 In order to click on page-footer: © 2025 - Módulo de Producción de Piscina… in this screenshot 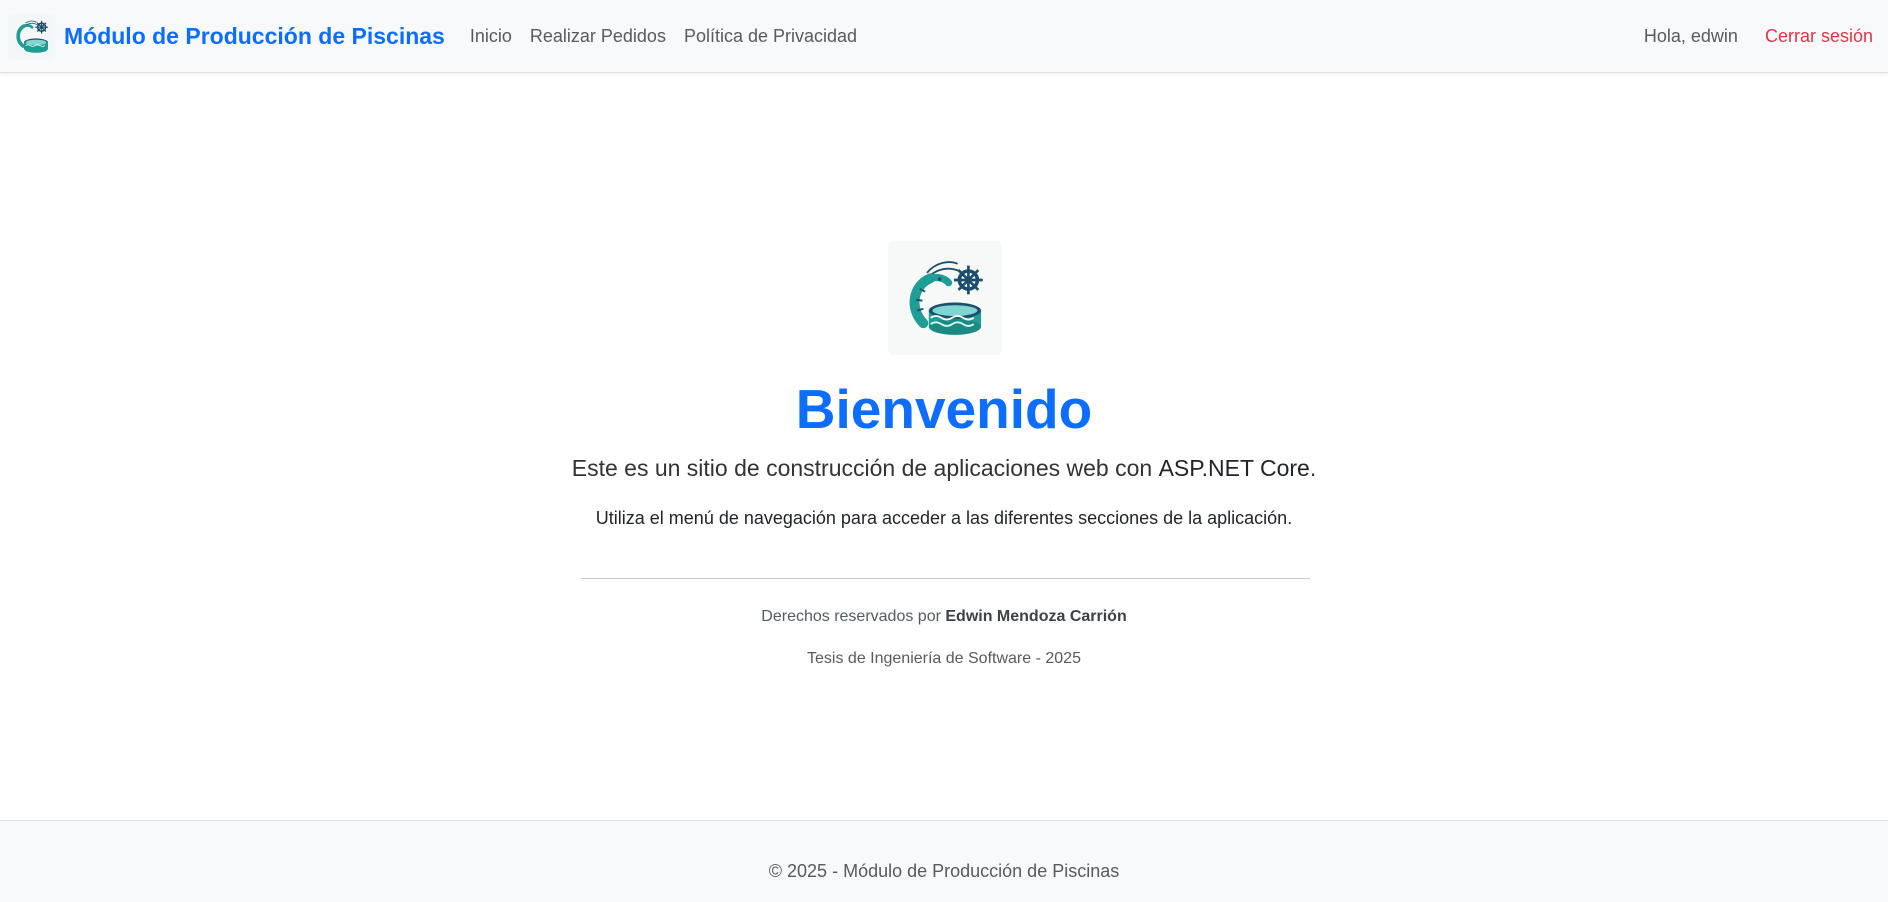, I will do `click(944, 861)`.